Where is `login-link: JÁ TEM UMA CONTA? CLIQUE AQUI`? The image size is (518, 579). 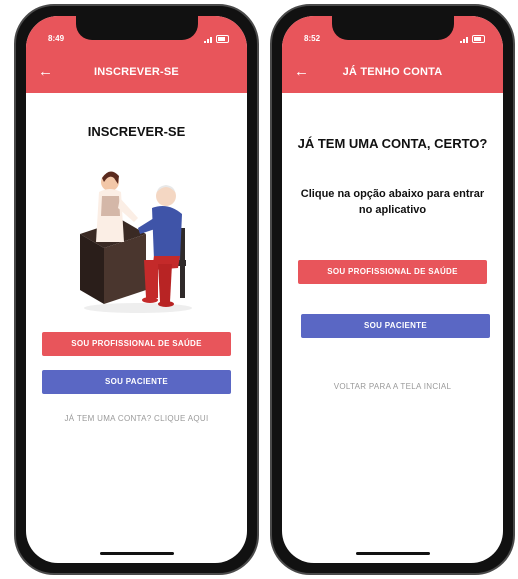
login-link: JÁ TEM UMA CONTA? CLIQUE AQUI is located at coordinates (136, 418).